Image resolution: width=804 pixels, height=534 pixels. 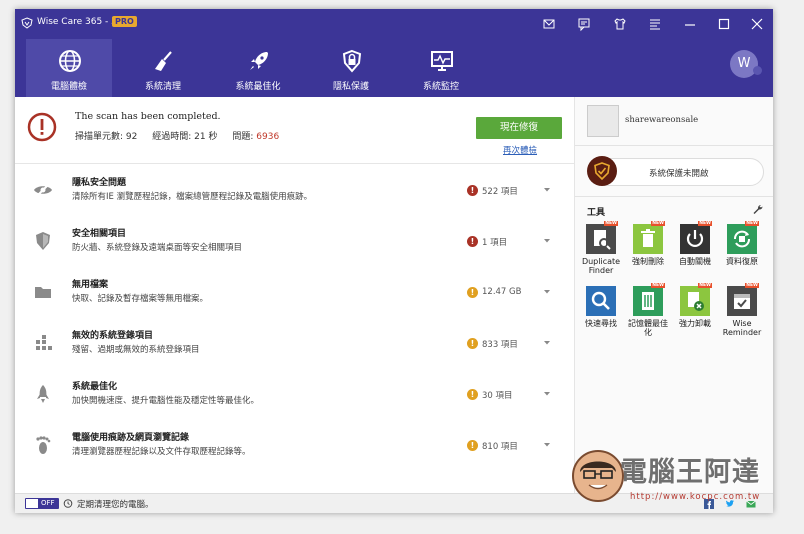 What do you see at coordinates (675, 171) in the screenshot?
I see `system-protection-button: 系統保護未開啟` at bounding box center [675, 171].